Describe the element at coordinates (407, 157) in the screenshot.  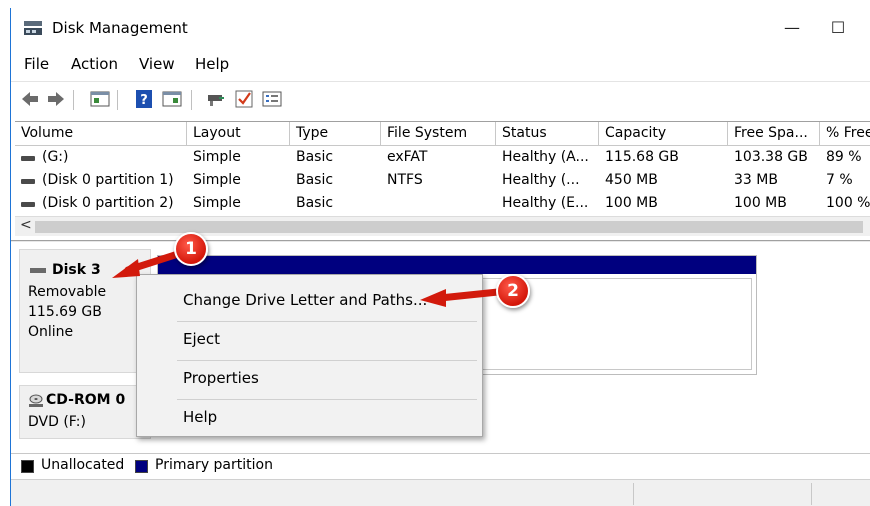
I see `cell-file-system: exFAT` at that location.